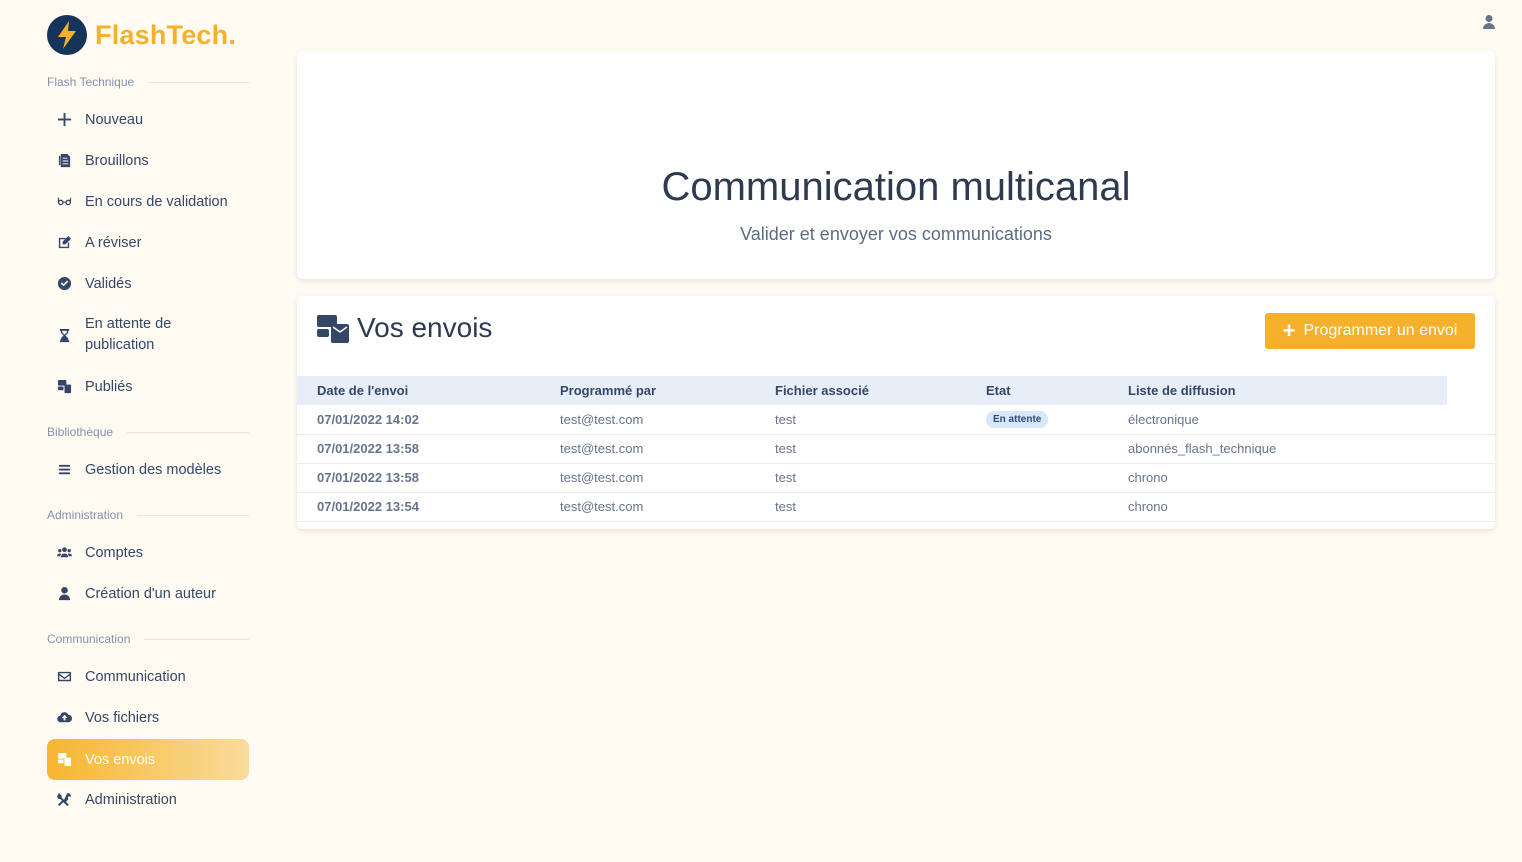 The height and width of the screenshot is (862, 1522). What do you see at coordinates (1287, 390) in the screenshot?
I see `column-header-liste-diffusion: Liste de diffusion` at bounding box center [1287, 390].